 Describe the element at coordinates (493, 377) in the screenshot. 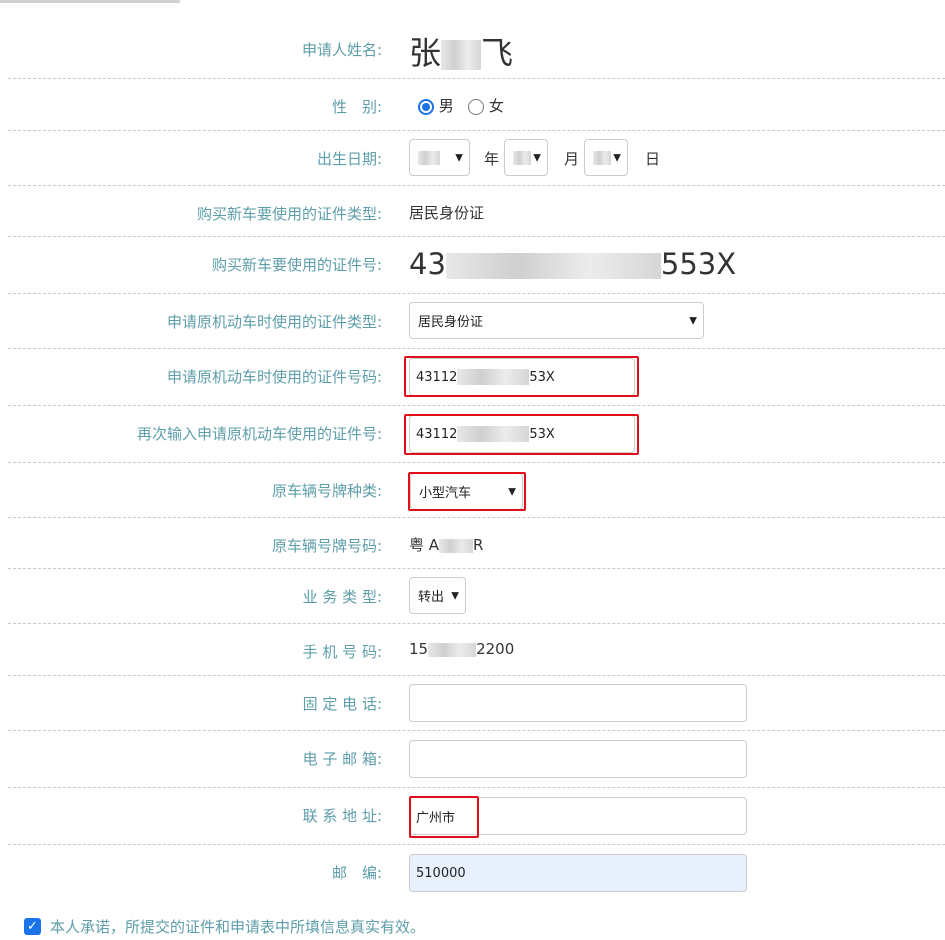

I see `orig-id-number-redaction` at that location.